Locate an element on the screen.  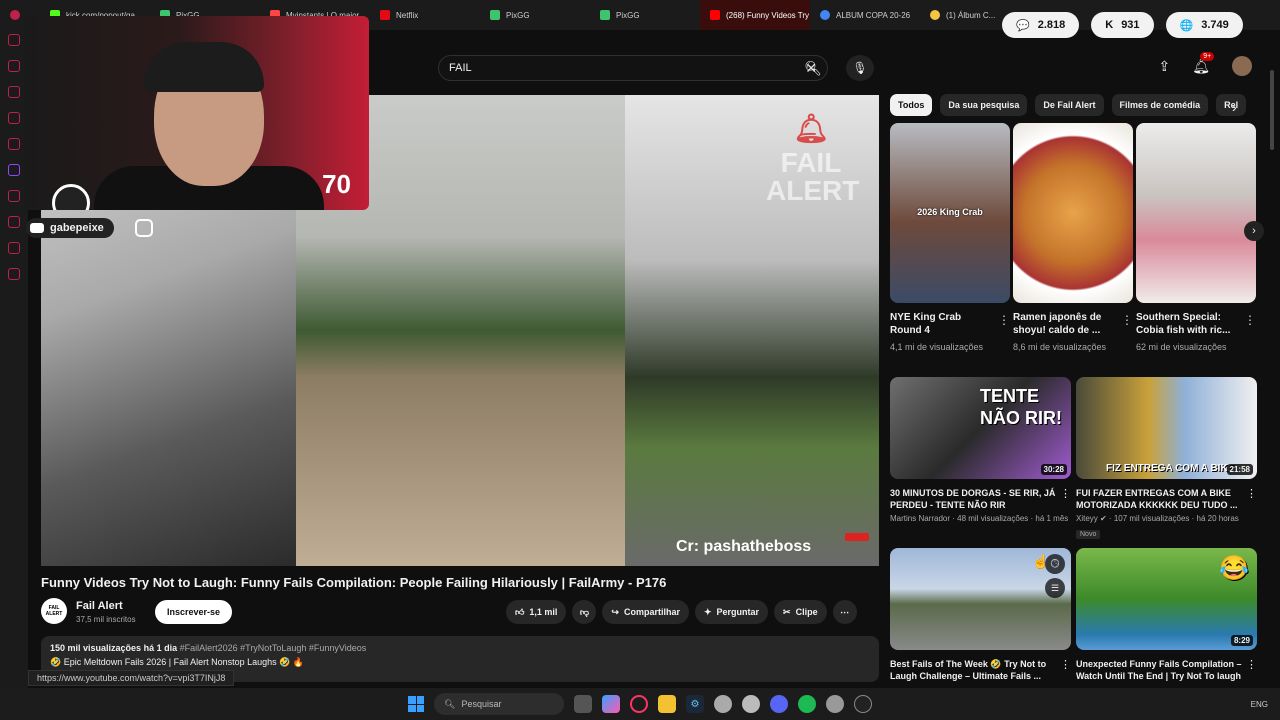
taskbar-search: 🔍︎ Pesquisar is located at coordinates (499, 704).